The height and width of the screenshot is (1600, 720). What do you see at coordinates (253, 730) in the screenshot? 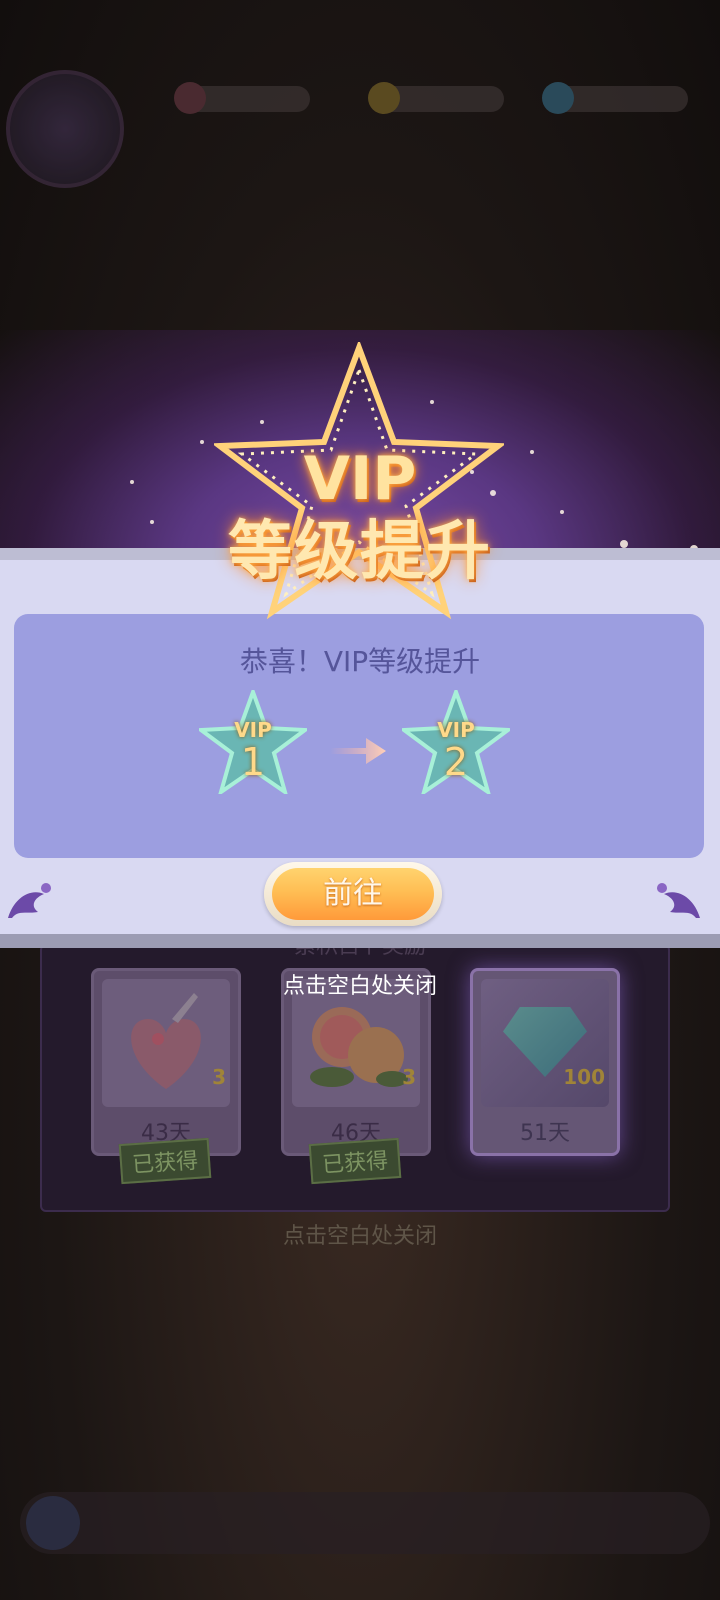
I see `from-level-vip-label: VIP` at bounding box center [253, 730].